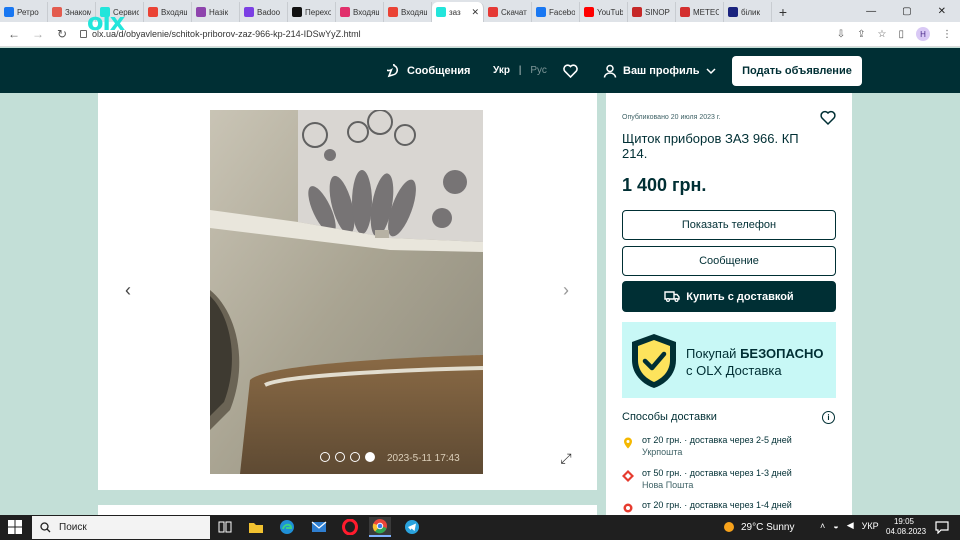 This screenshot has width=960, height=540. What do you see at coordinates (942, 11) in the screenshot?
I see `close-window-button: ✕` at bounding box center [942, 11].